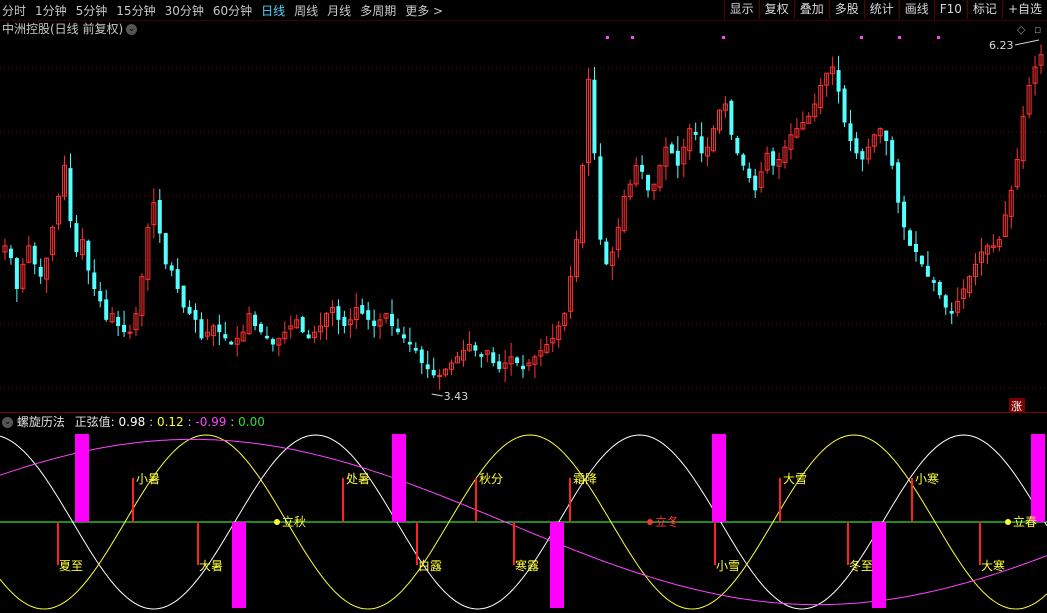  Describe the element at coordinates (94, 422) in the screenshot. I see `indicator-value-label: 正弦值:` at that location.